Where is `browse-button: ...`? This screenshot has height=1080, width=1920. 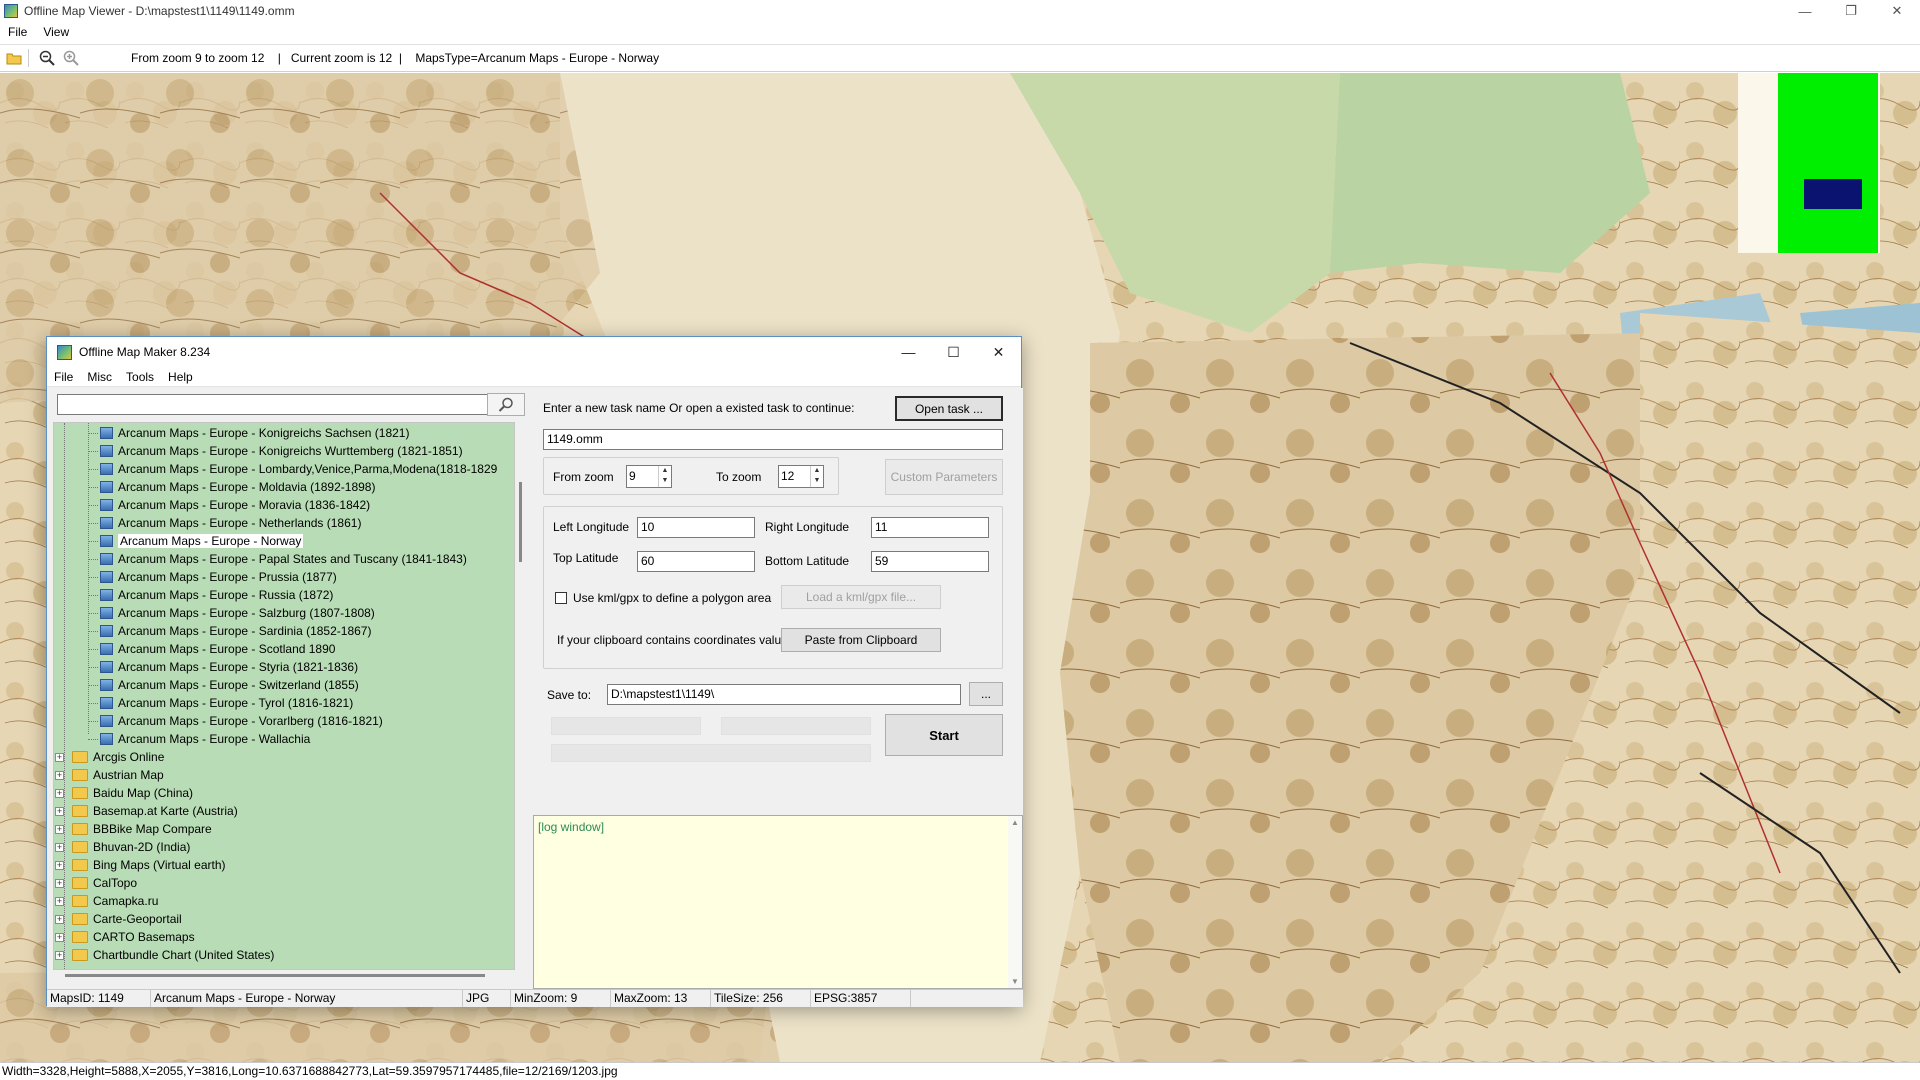 browse-button: ... is located at coordinates (986, 694).